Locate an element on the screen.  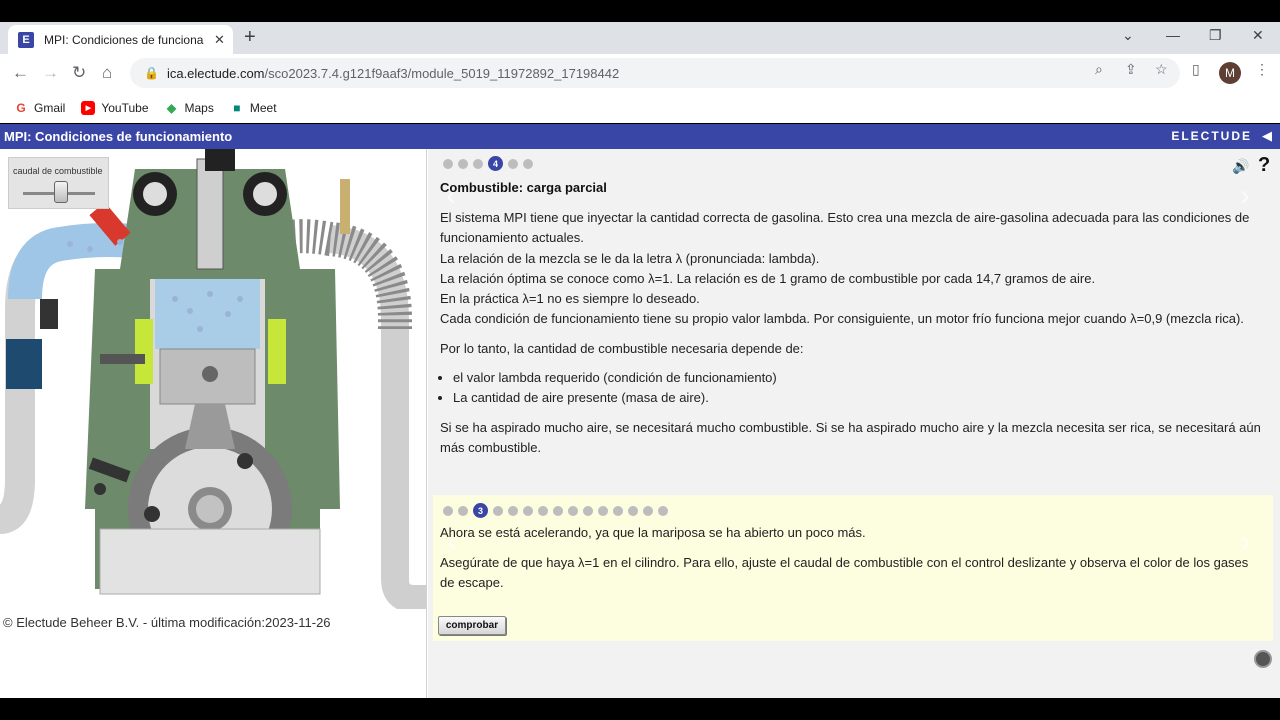
reload-icon: ↻ is located at coordinates (79, 73).